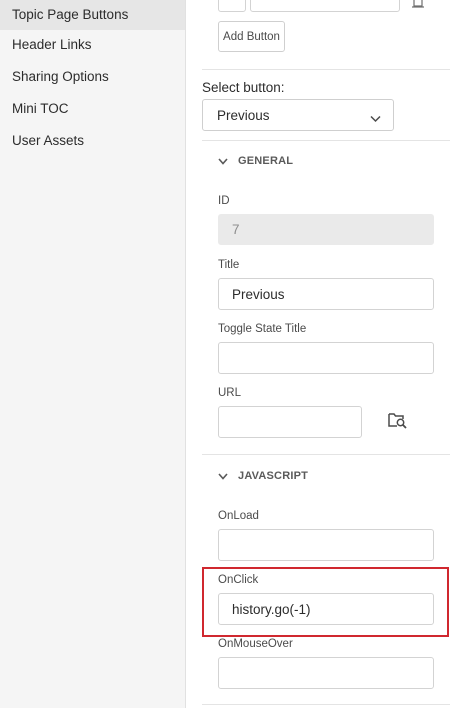 Image resolution: width=462 pixels, height=708 pixels. Describe the element at coordinates (92, 45) in the screenshot. I see `sidebar-item-header-links: Header Links` at that location.